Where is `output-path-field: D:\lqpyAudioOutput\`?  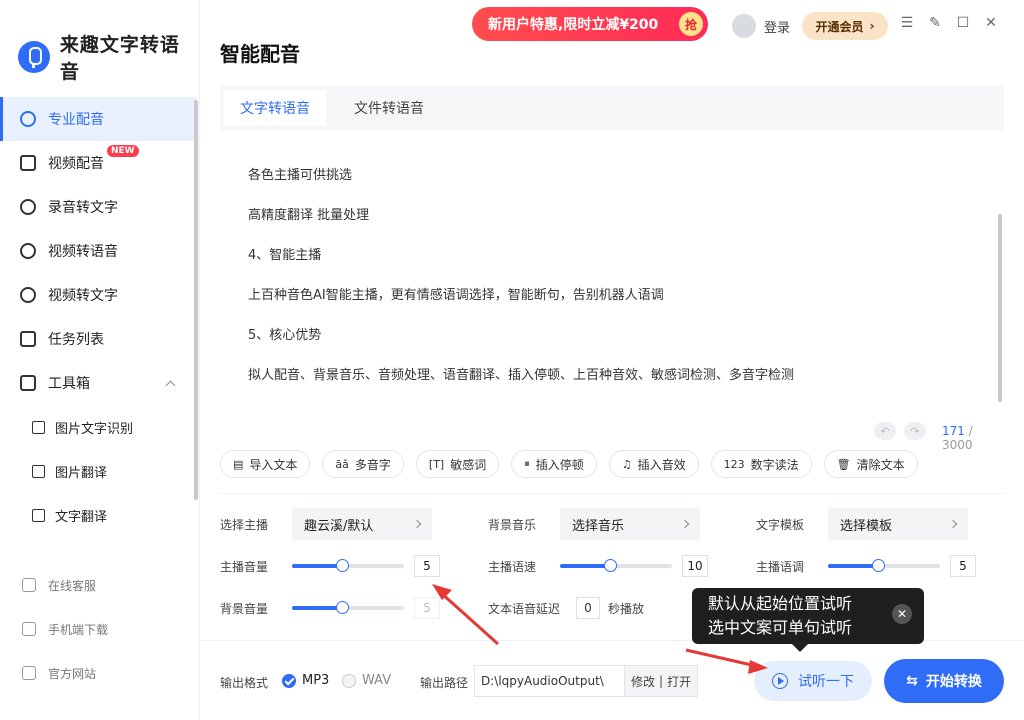 output-path-field: D:\lqpyAudioOutput\ is located at coordinates (550, 681).